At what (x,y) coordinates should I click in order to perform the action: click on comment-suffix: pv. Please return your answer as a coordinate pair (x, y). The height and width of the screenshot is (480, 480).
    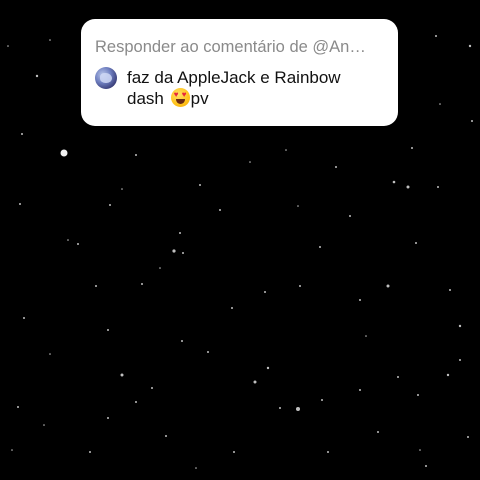
    Looking at the image, I should click on (199, 98).